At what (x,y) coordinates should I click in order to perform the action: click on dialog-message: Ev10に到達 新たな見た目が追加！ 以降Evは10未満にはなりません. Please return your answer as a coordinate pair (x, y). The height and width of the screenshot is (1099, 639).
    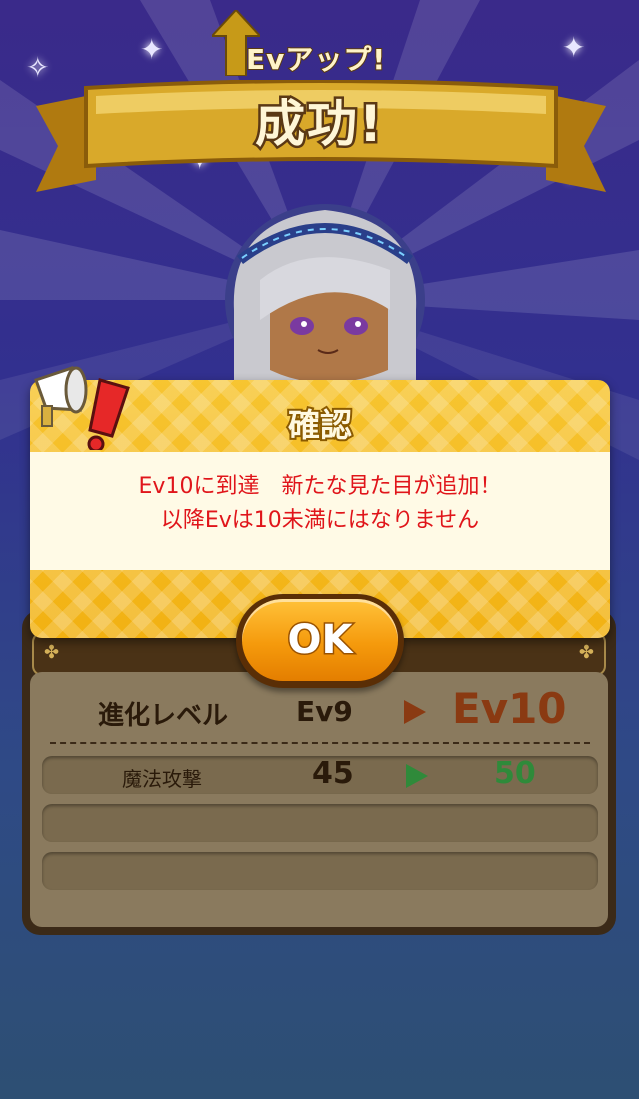
    Looking at the image, I should click on (320, 511).